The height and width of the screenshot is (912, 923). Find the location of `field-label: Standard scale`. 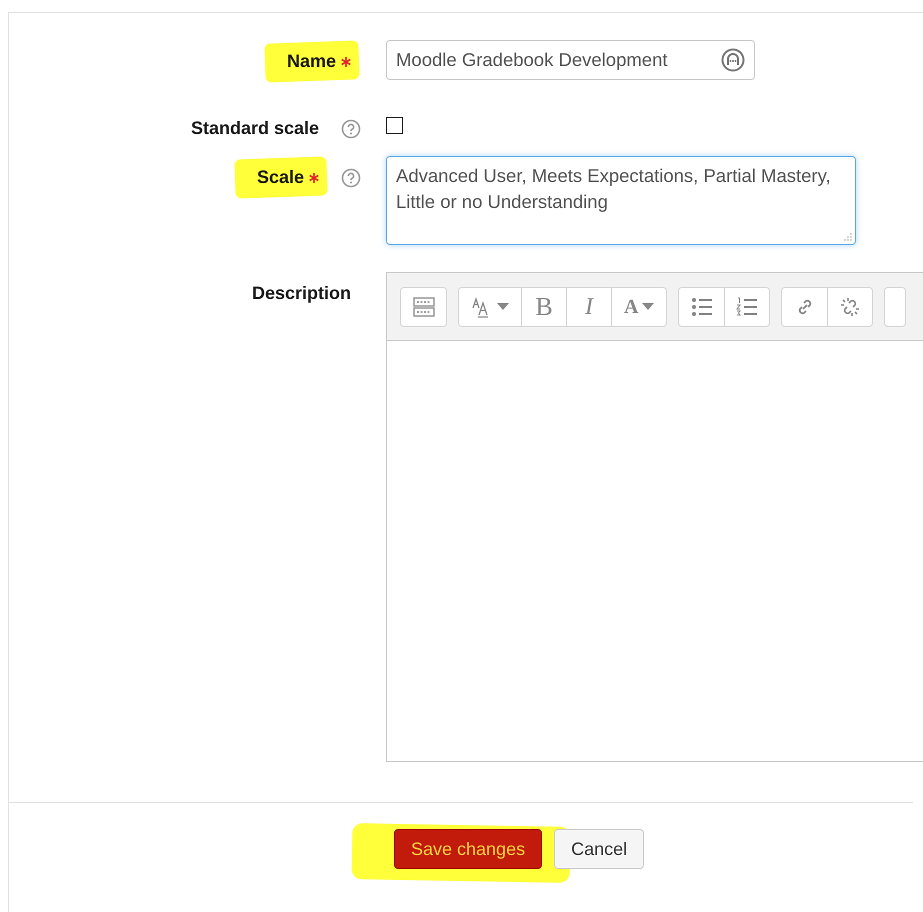

field-label: Standard scale is located at coordinates (254, 128).